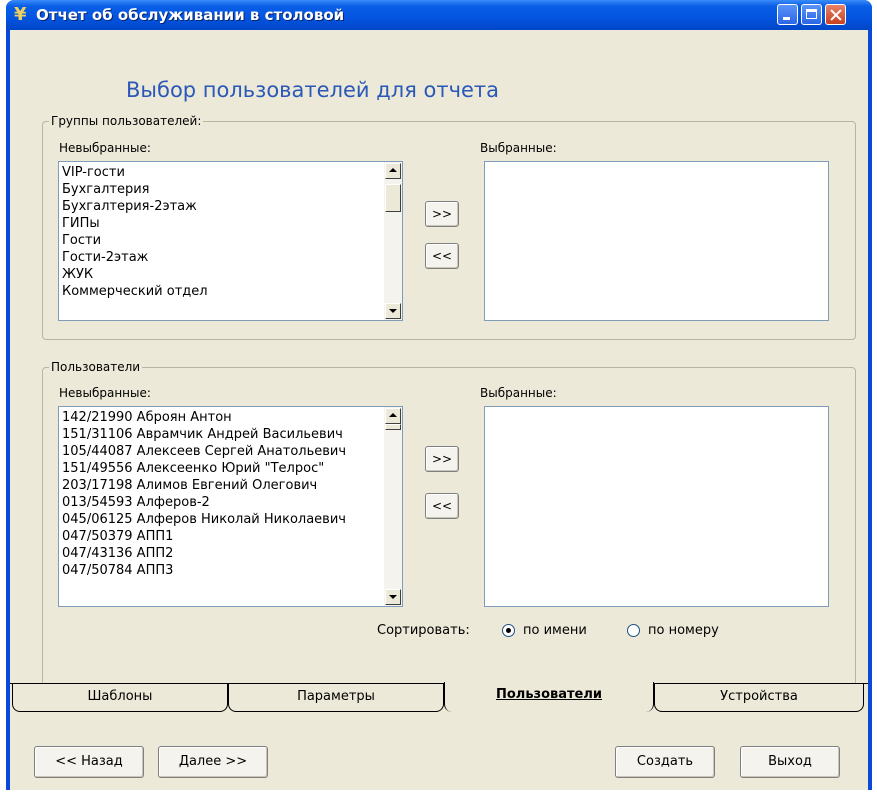 The height and width of the screenshot is (794, 877). I want to click on list-item: Коммерческий отдел, so click(222, 291).